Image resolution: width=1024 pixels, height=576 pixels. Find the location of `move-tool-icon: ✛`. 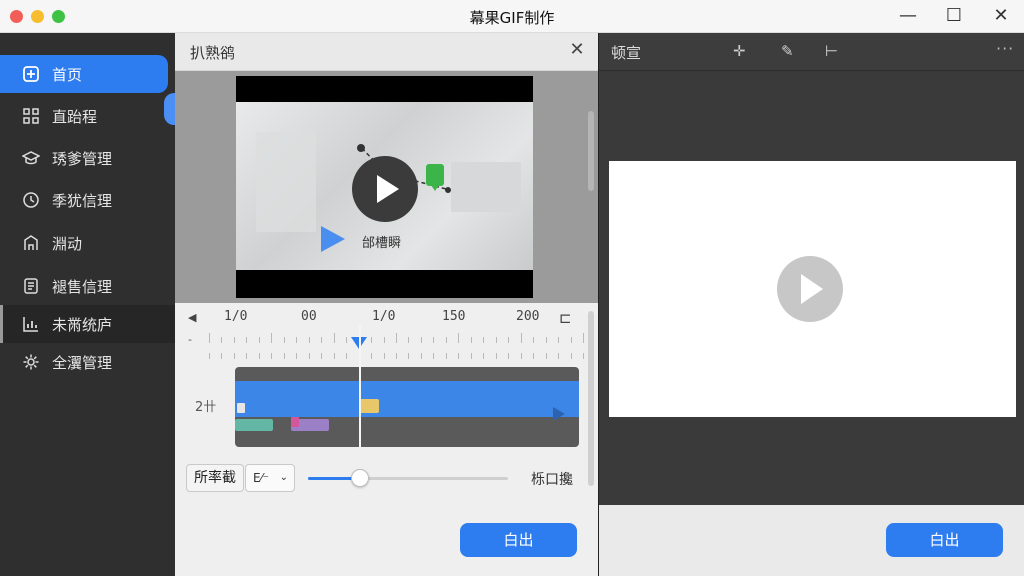

move-tool-icon: ✛ is located at coordinates (739, 51).